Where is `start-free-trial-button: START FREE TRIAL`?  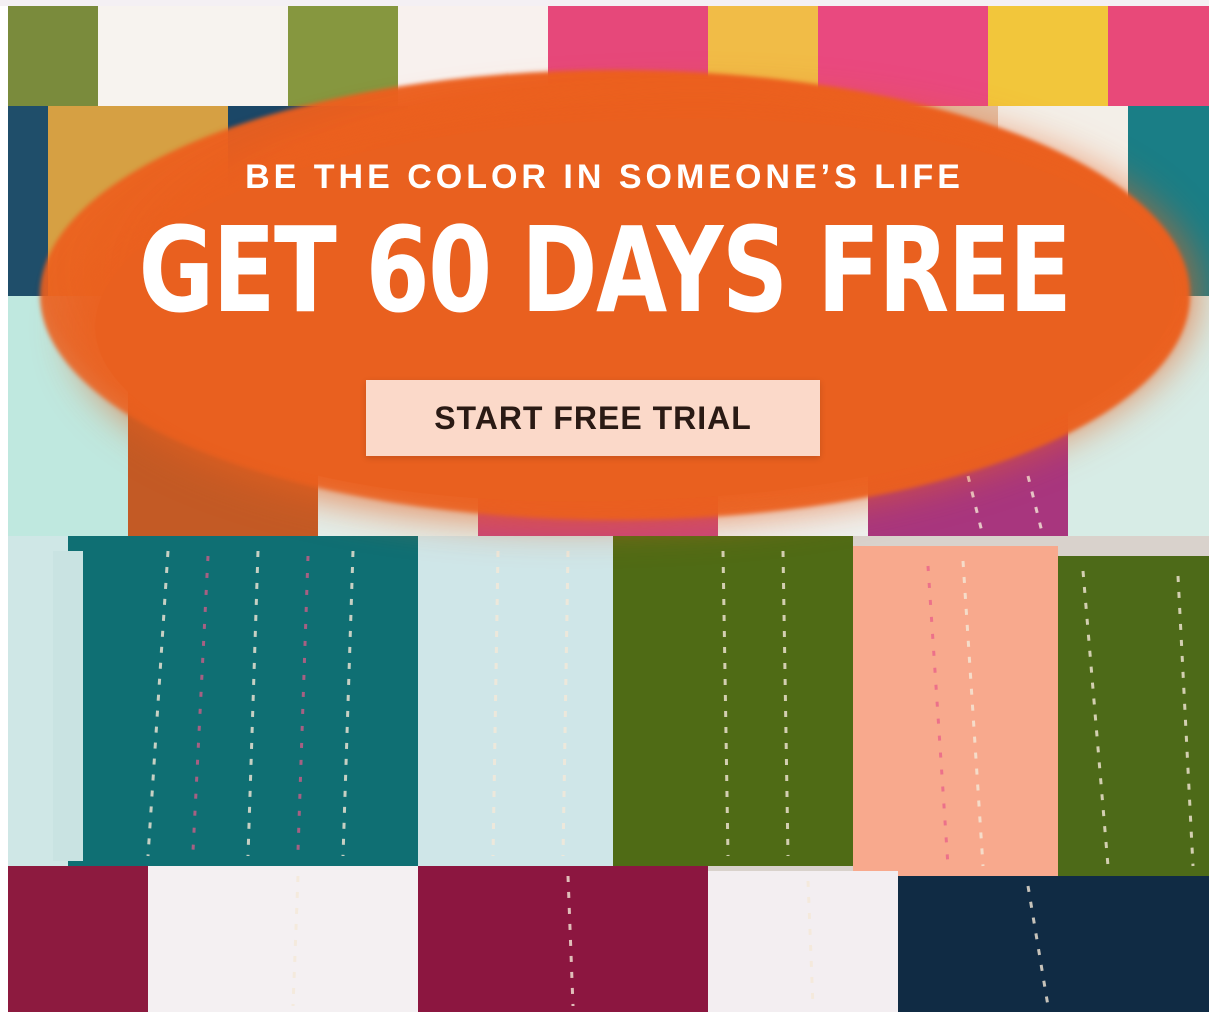 start-free-trial-button: START FREE TRIAL is located at coordinates (593, 418).